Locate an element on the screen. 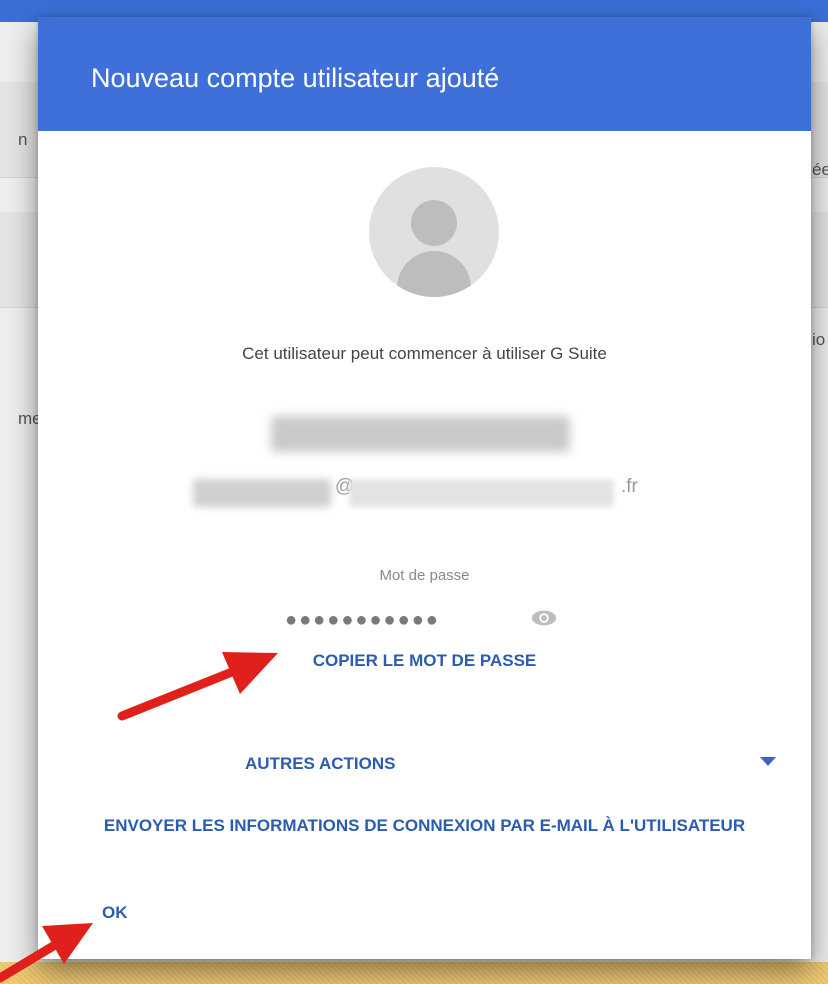 This screenshot has width=828, height=984. arrow-to-ok-button is located at coordinates (46, 953).